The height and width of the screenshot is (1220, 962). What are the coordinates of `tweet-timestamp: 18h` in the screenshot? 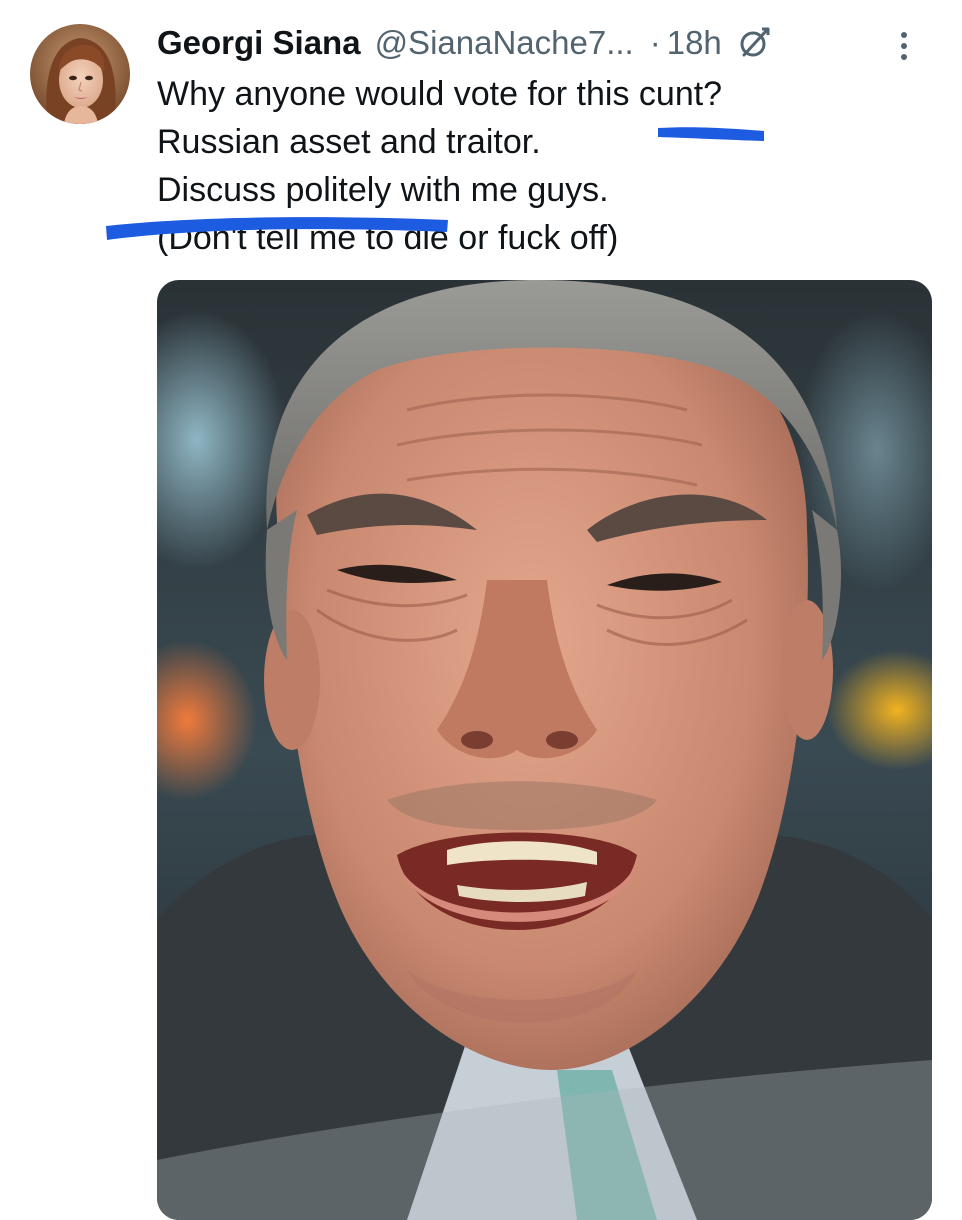 It's located at (694, 43).